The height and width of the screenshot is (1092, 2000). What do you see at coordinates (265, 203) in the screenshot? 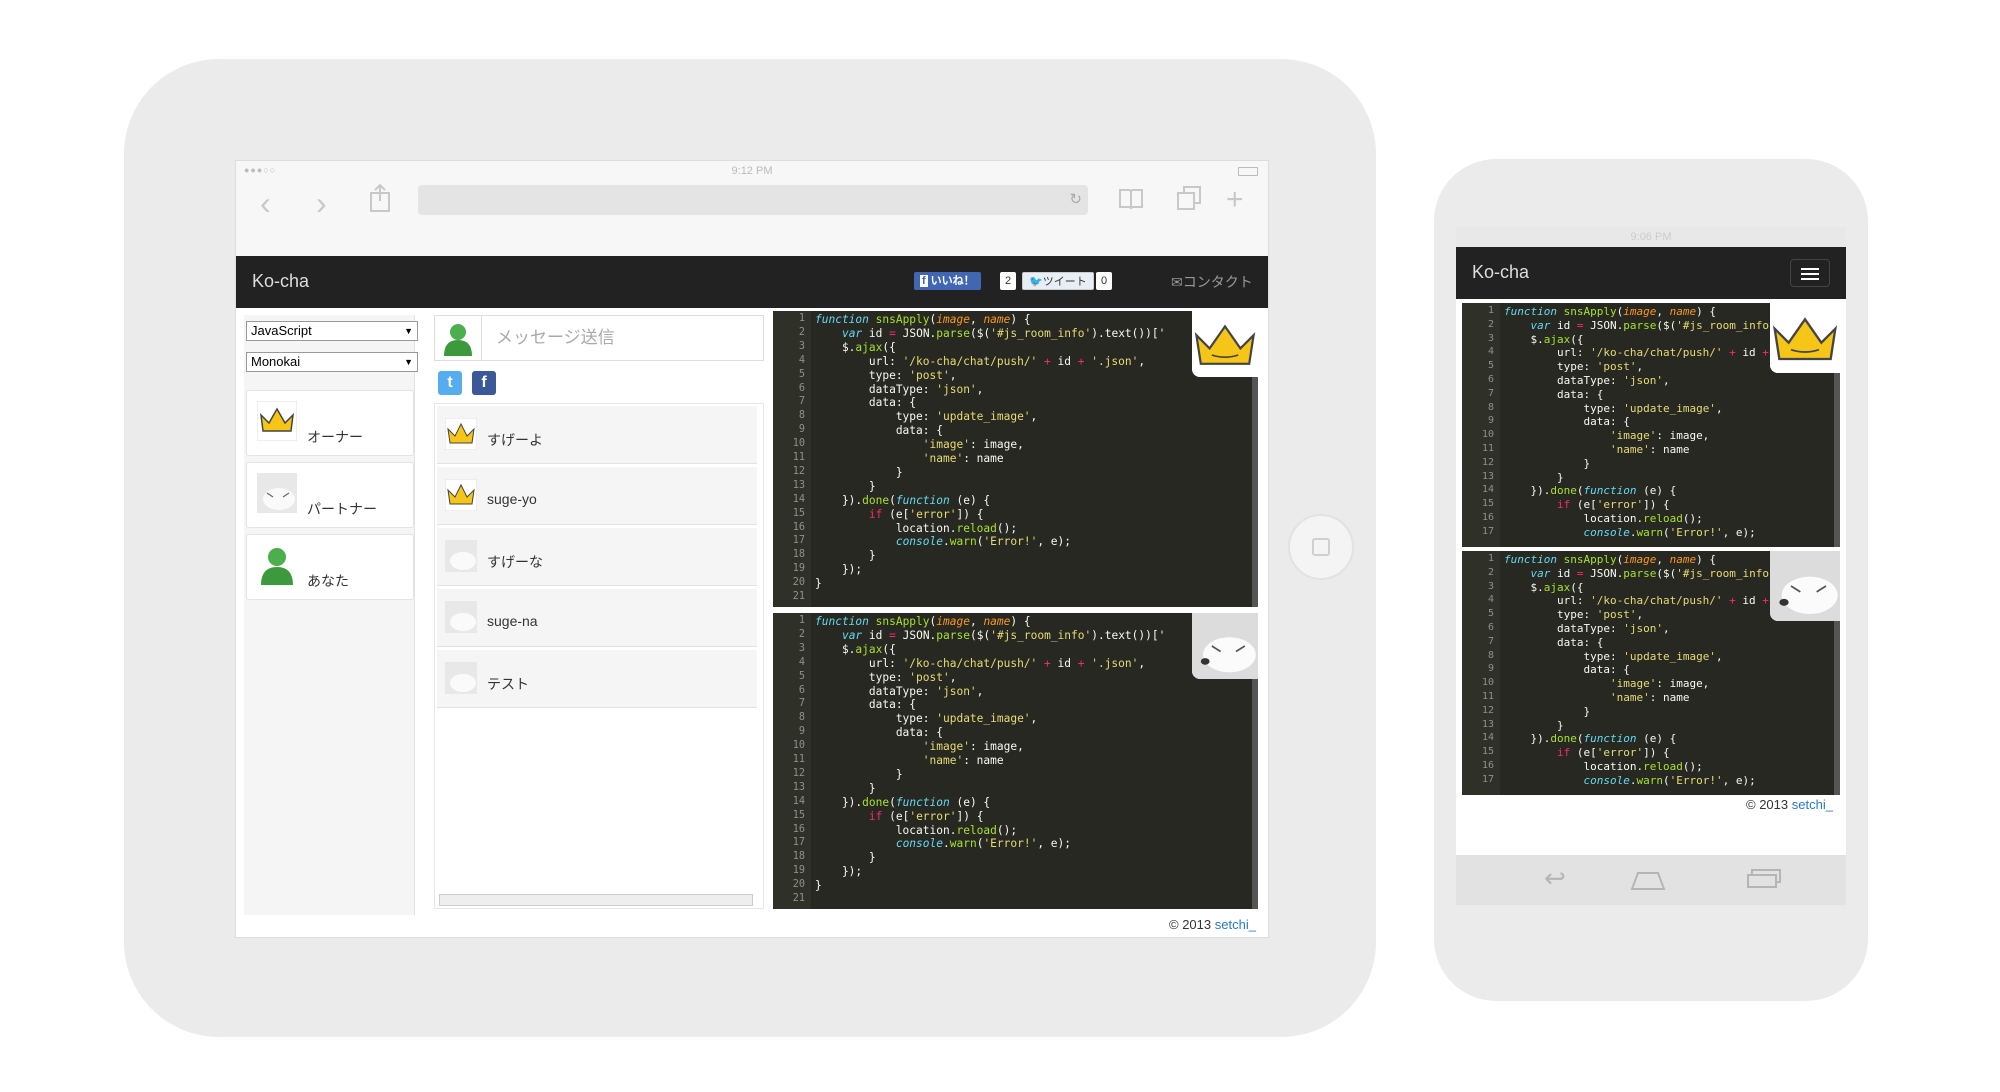
I see `back-icon: ‹` at bounding box center [265, 203].